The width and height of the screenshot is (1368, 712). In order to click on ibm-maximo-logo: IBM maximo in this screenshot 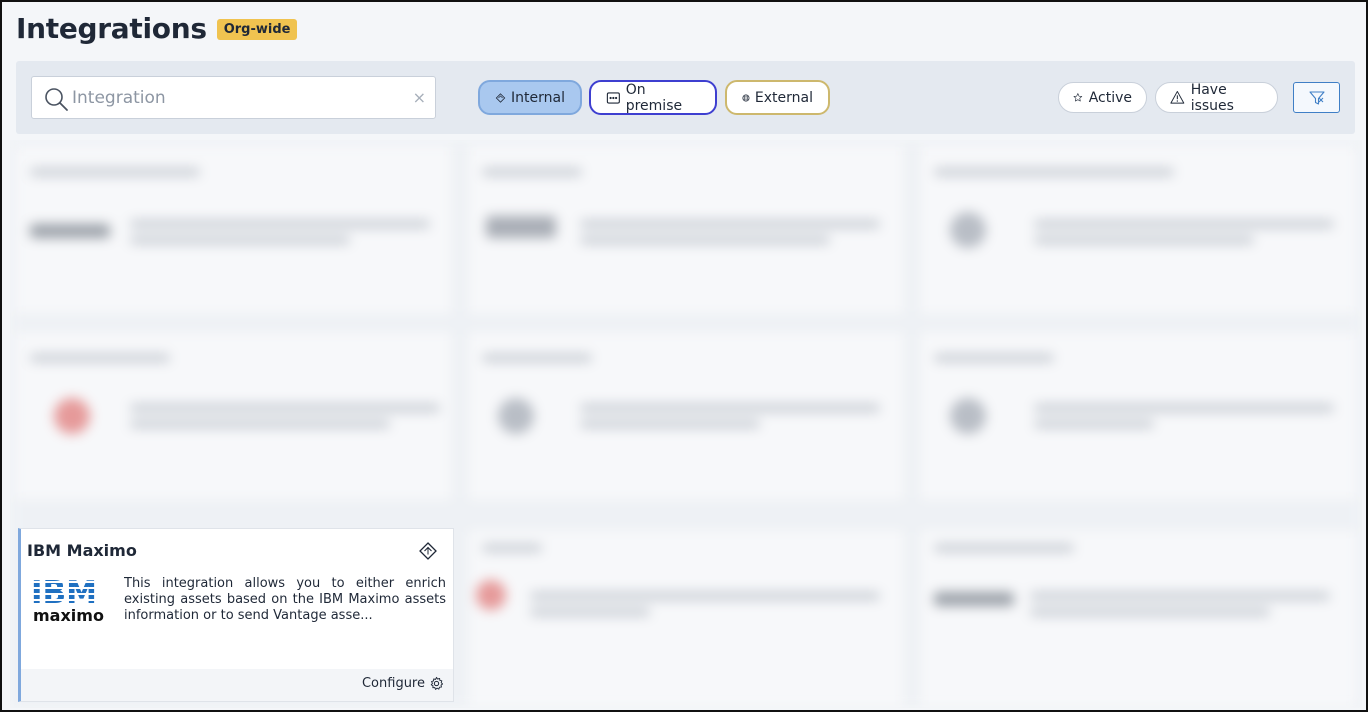, I will do `click(71, 600)`.